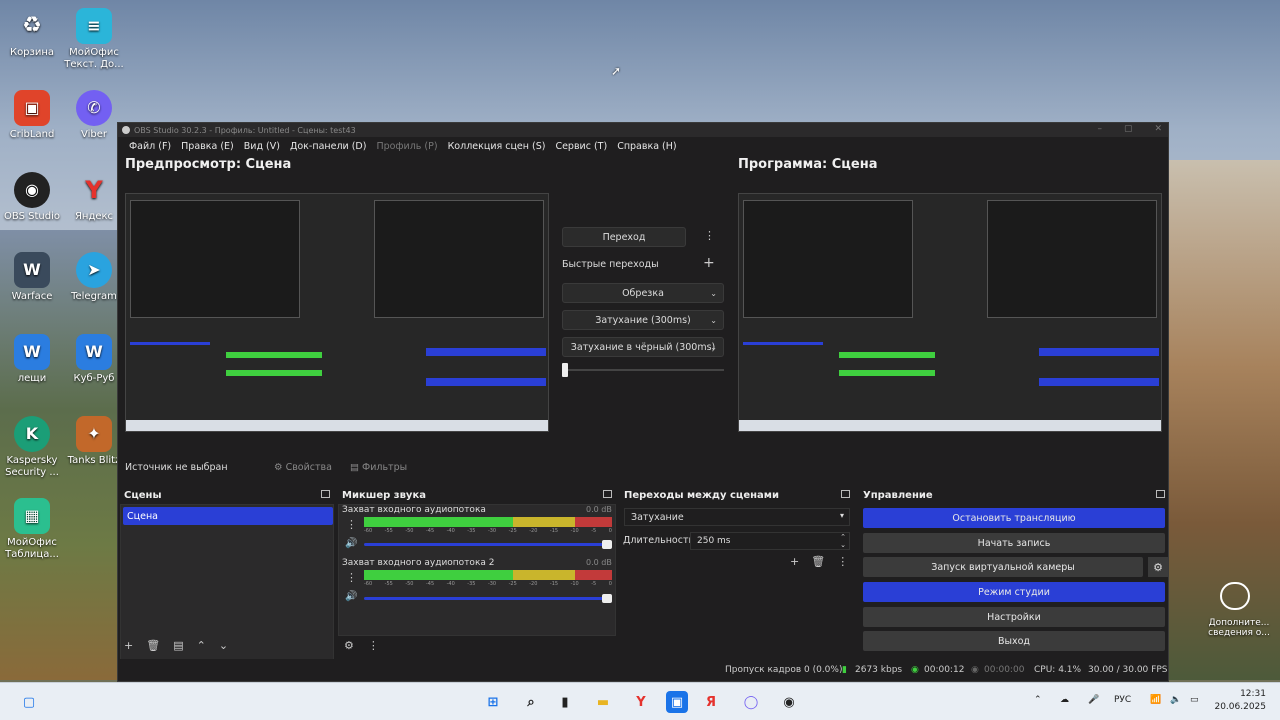 The image size is (1280, 720). What do you see at coordinates (406, 146) in the screenshot?
I see `menu-profile: Профиль (P)` at bounding box center [406, 146].